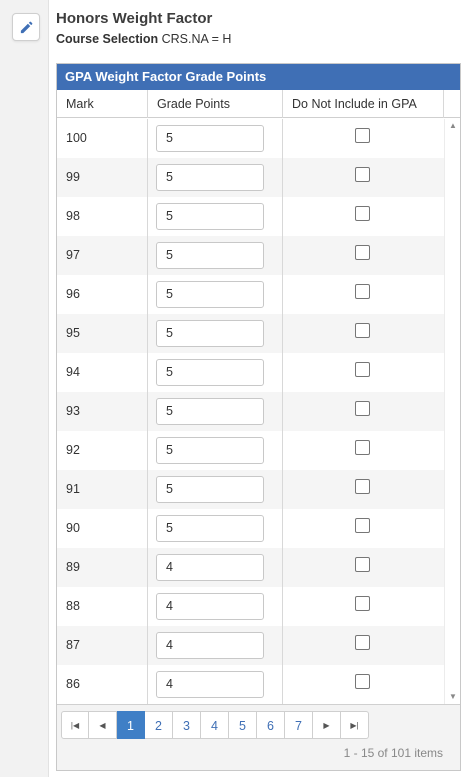  Describe the element at coordinates (196, 39) in the screenshot. I see `course-selection-value: CRS.NA = H` at that location.